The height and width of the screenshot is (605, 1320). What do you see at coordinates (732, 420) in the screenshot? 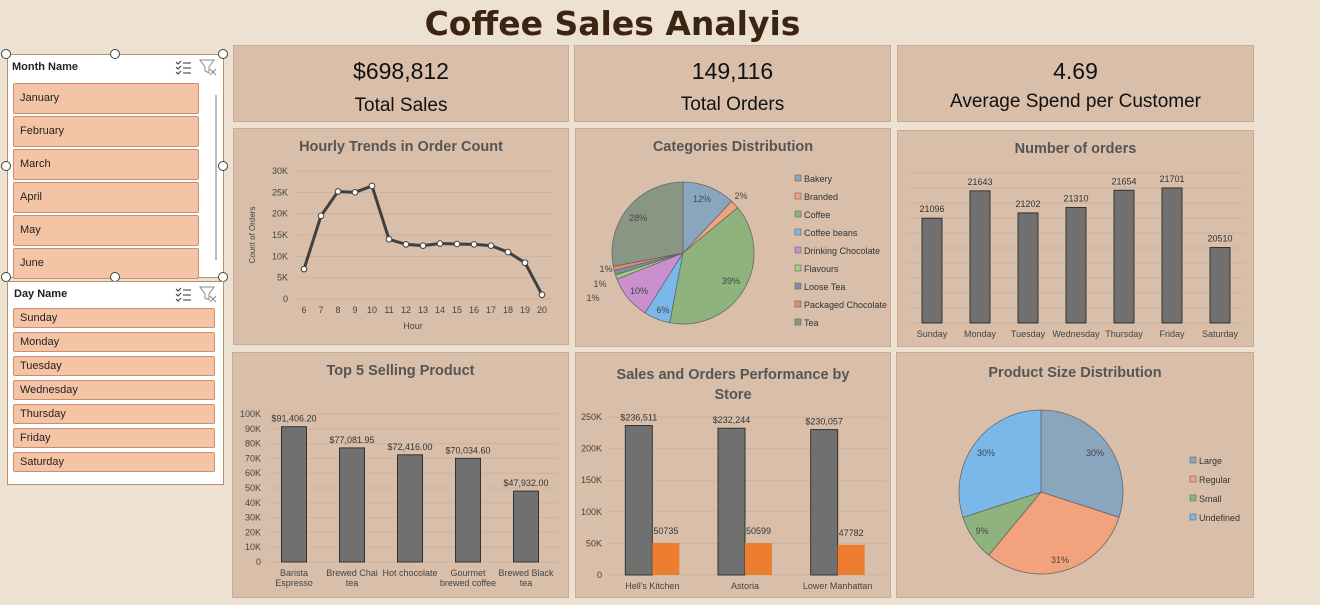
I see `data-label: $232,244` at bounding box center [732, 420].